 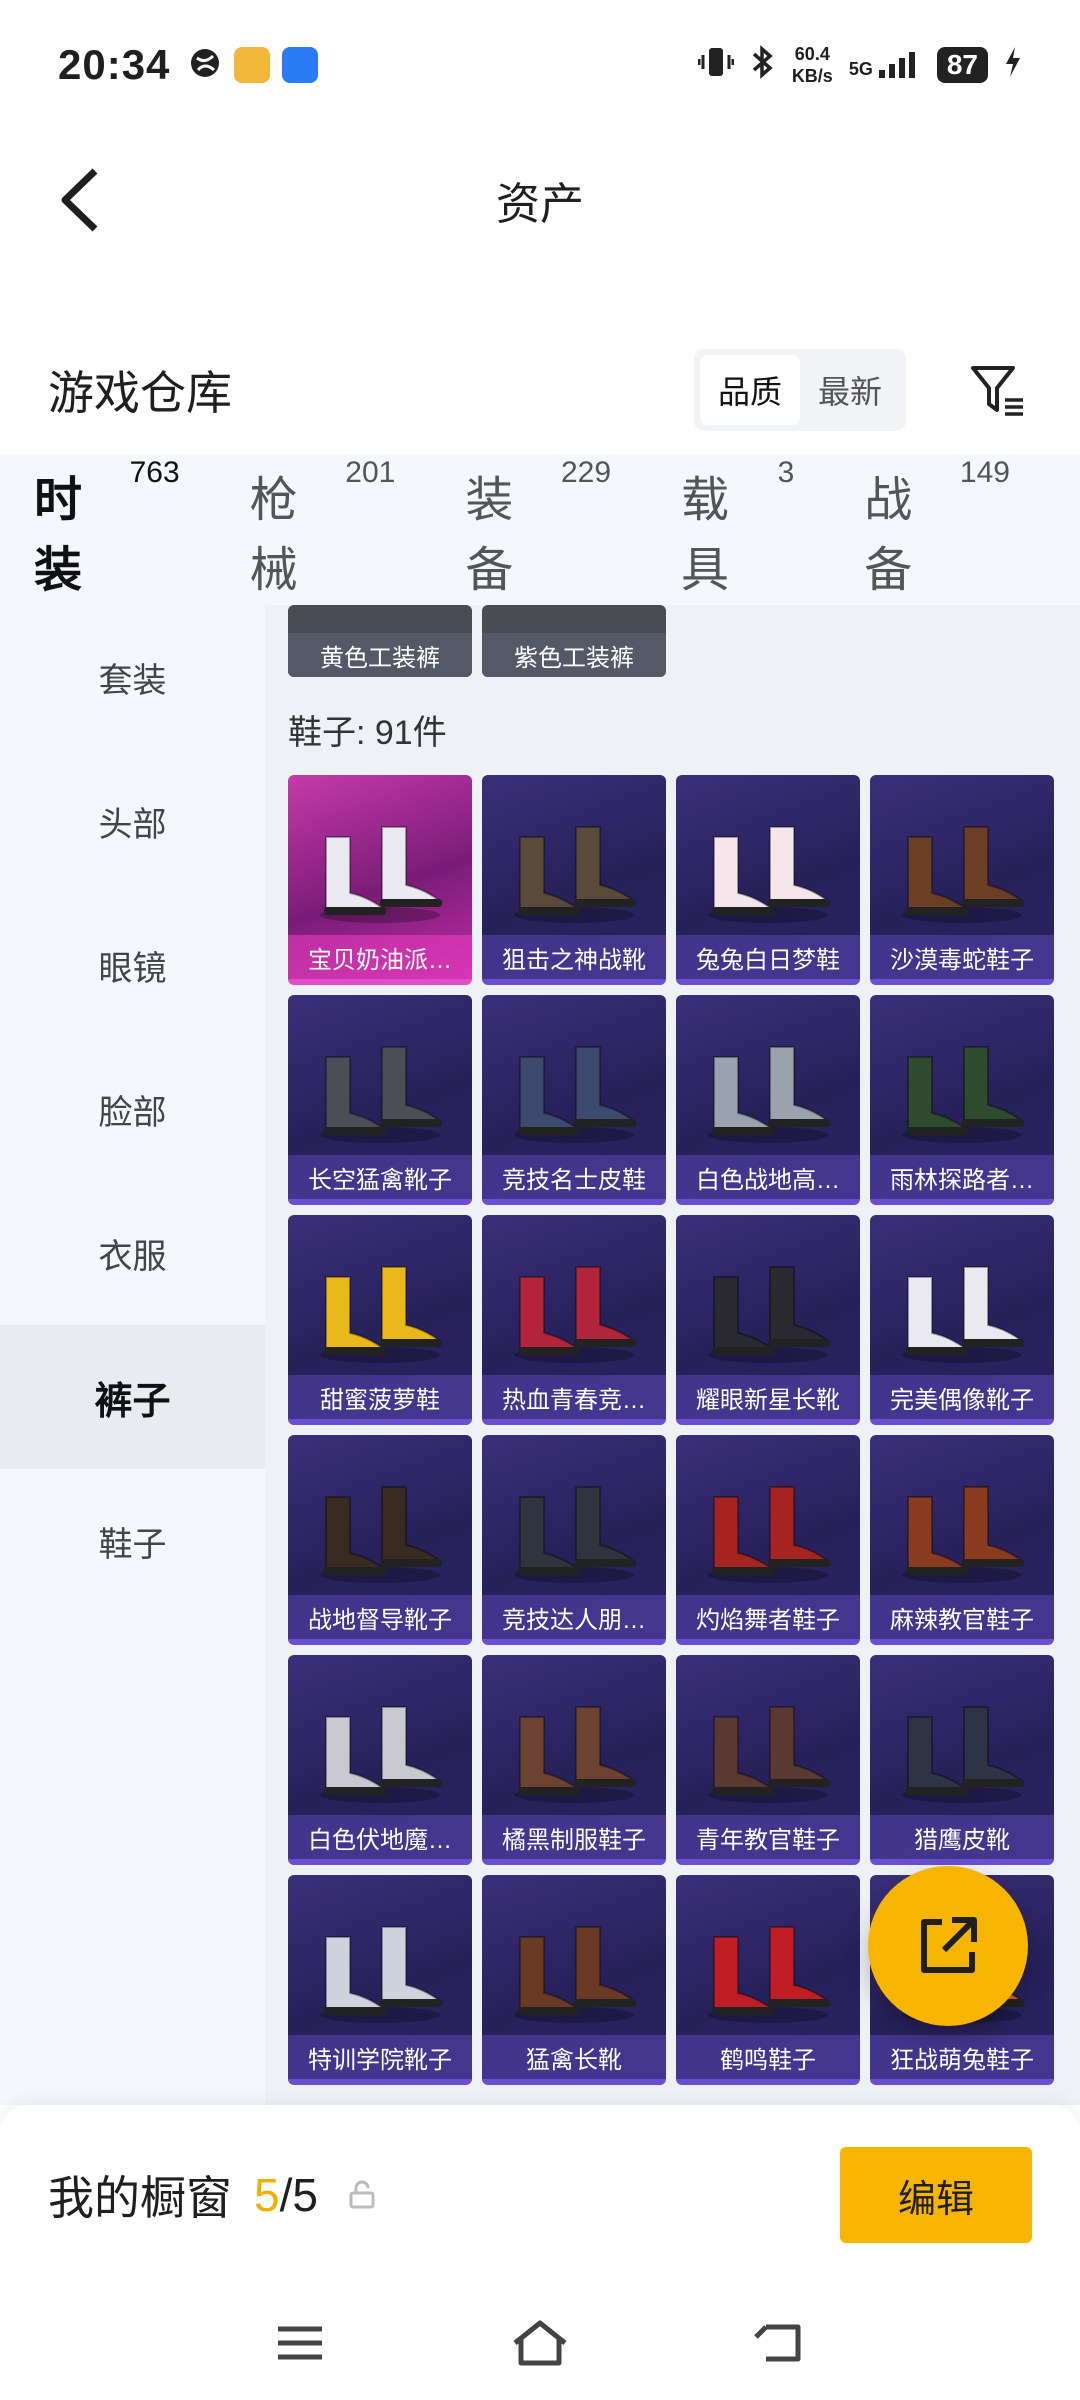 What do you see at coordinates (380, 1980) in the screenshot?
I see `shoe-card: 特训学院靴子` at bounding box center [380, 1980].